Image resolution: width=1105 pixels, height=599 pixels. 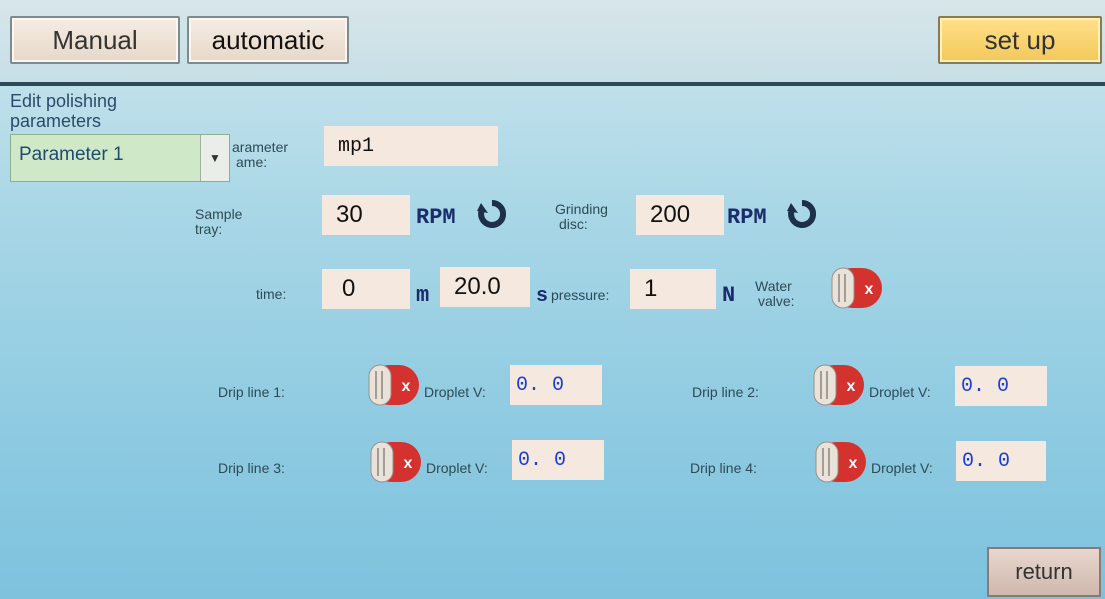 What do you see at coordinates (725, 392) in the screenshot?
I see `drip-line-2-label: Drip line 2:` at bounding box center [725, 392].